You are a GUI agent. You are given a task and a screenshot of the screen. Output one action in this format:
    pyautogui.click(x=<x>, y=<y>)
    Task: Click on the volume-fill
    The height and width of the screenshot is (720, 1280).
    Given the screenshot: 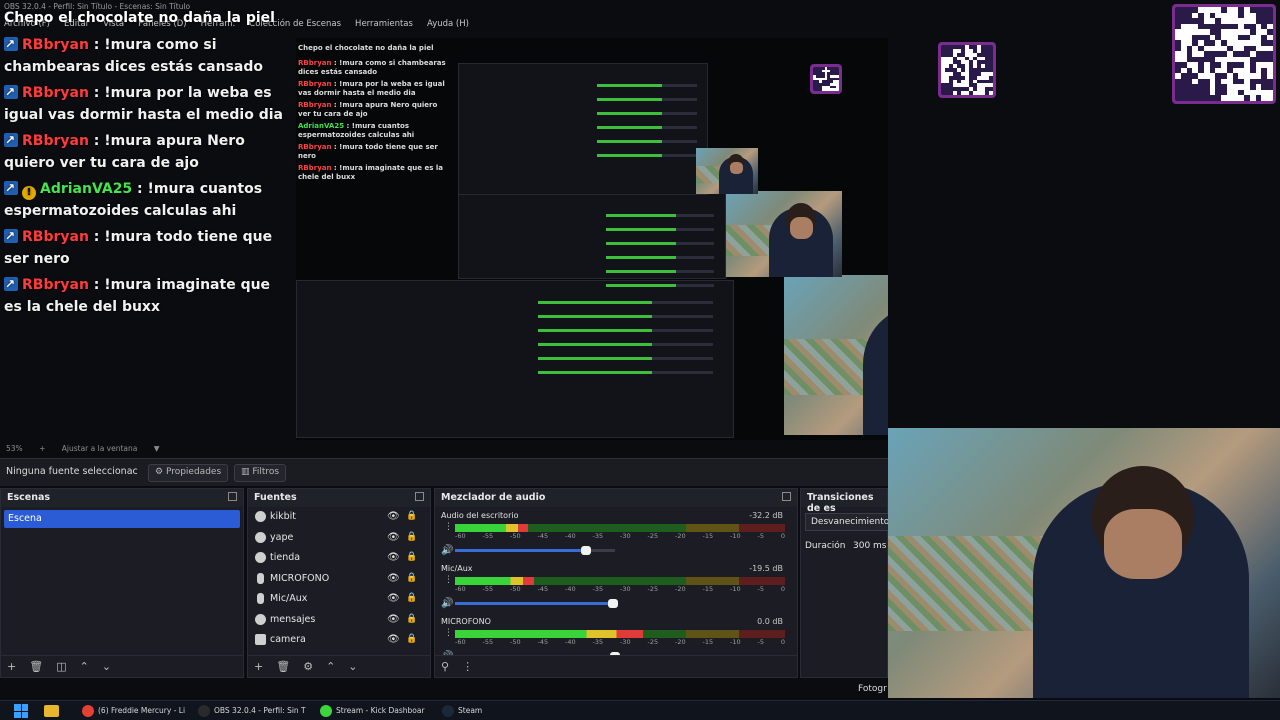 What is the action you would take?
    pyautogui.click(x=521, y=550)
    